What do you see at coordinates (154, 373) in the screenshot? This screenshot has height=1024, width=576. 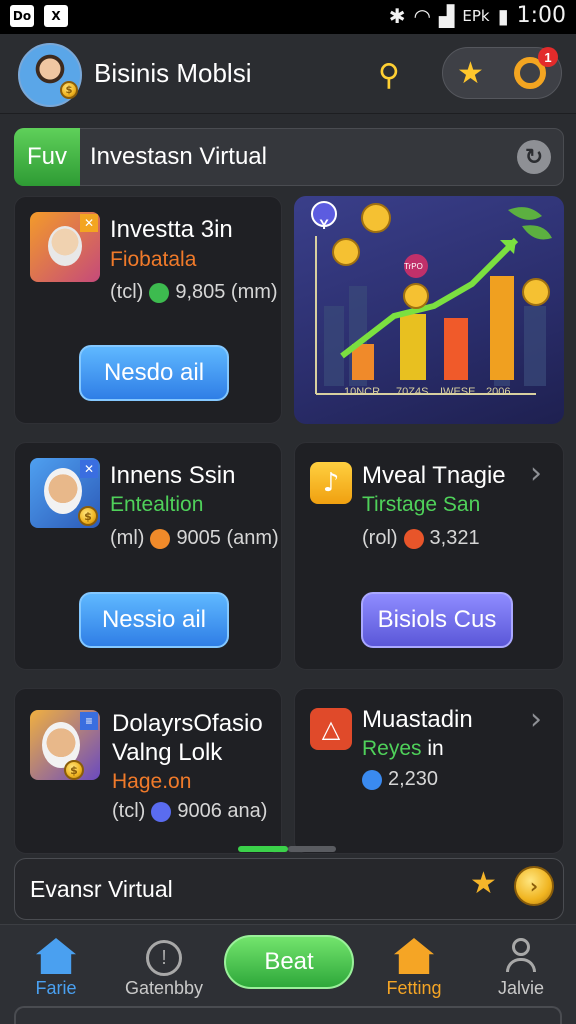 I see `card-action-button: Nesdo ail` at bounding box center [154, 373].